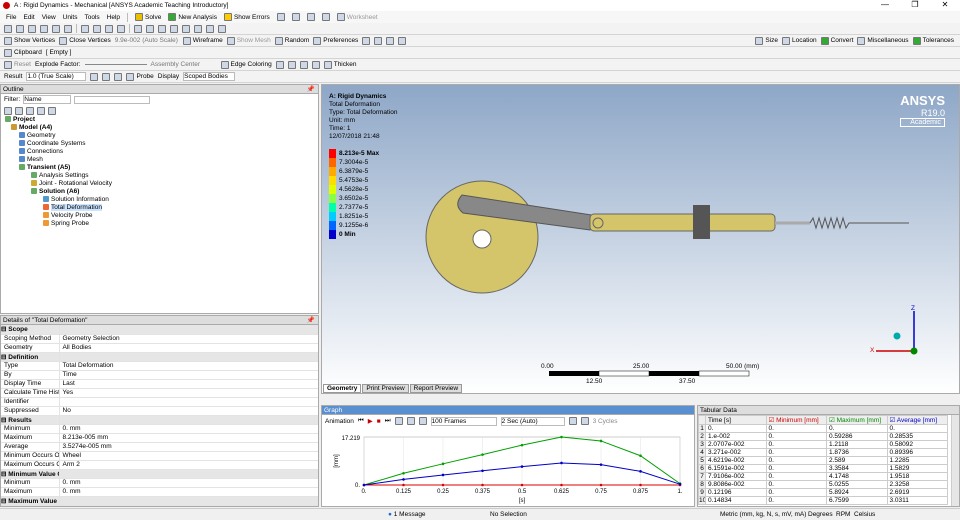 The height and width of the screenshot is (520, 960). What do you see at coordinates (91, 17) in the screenshot?
I see `menu-tools: Tools` at bounding box center [91, 17].